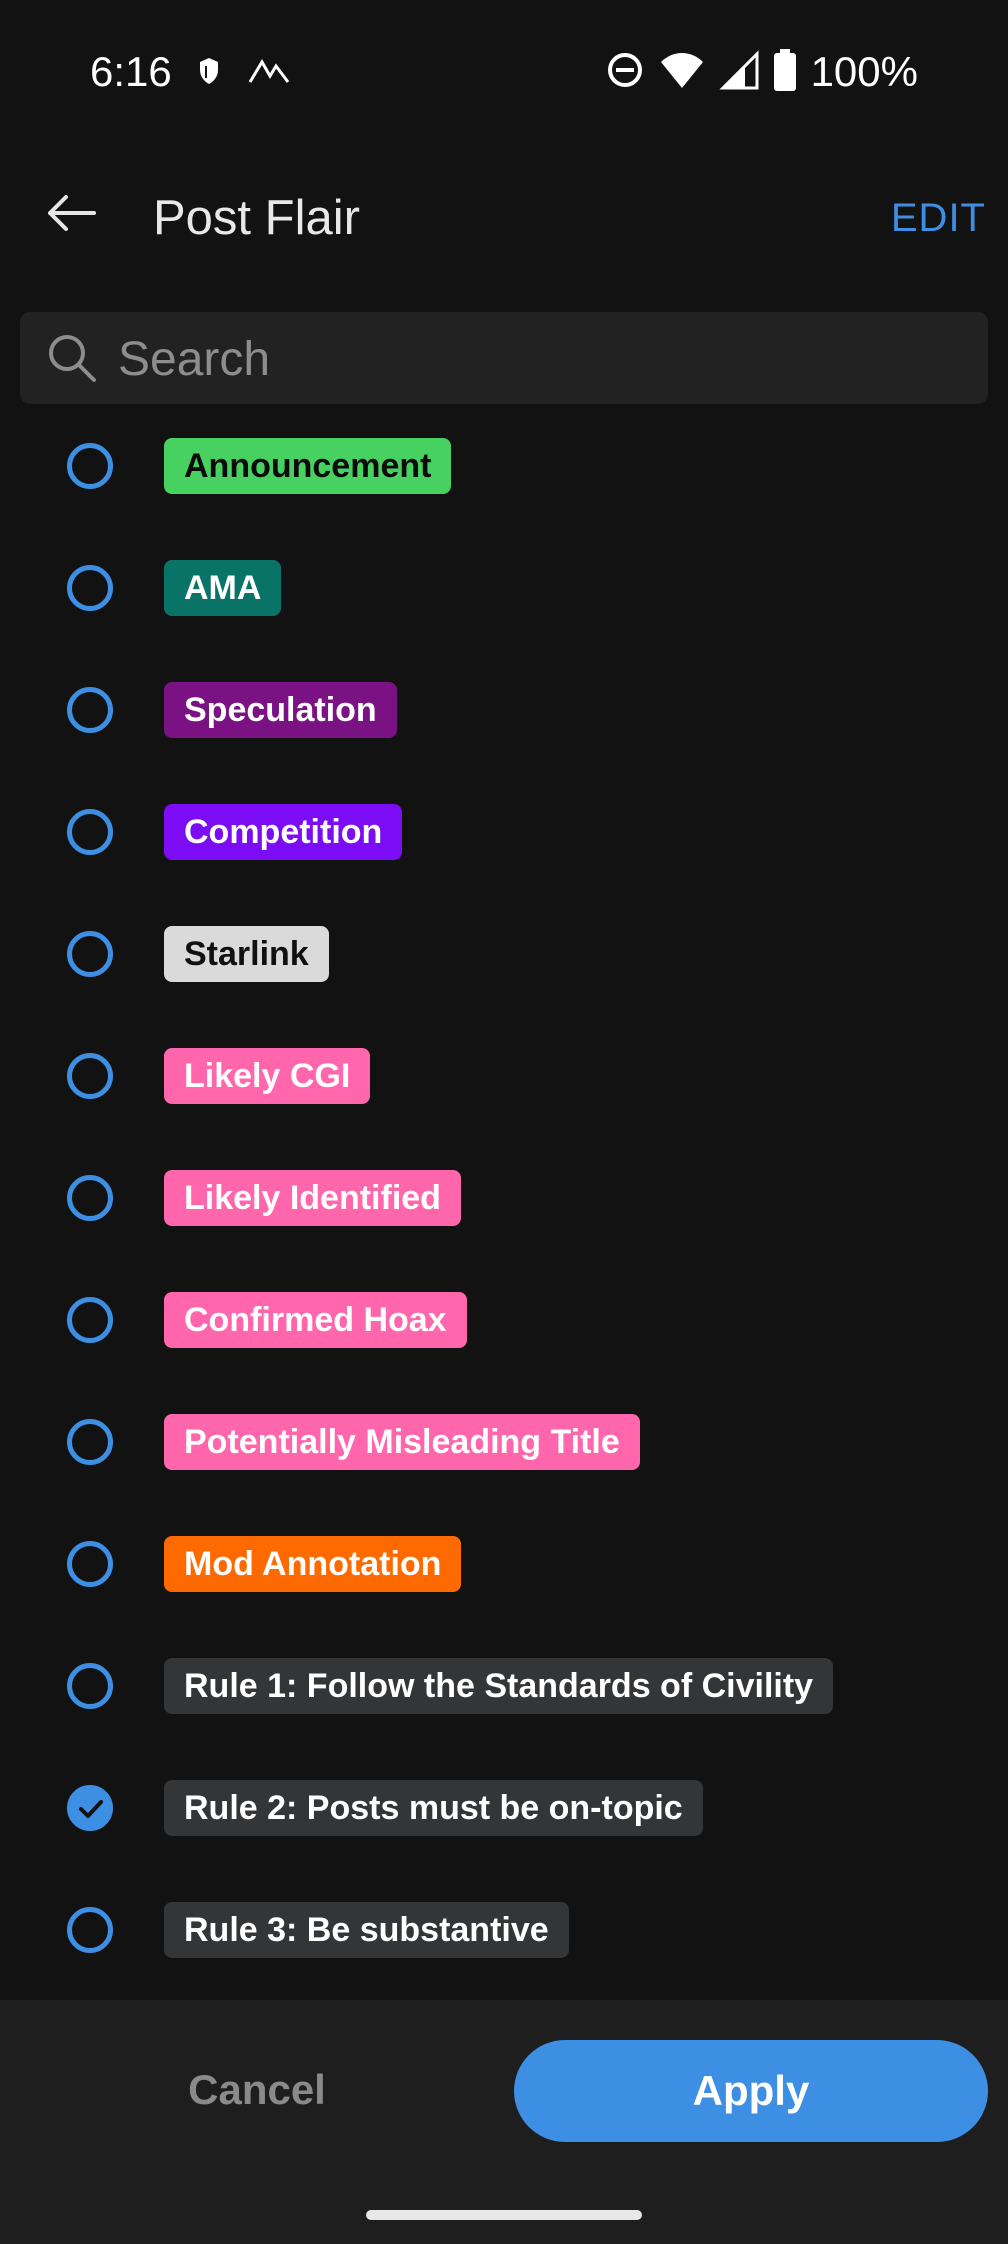 The height and width of the screenshot is (2244, 1008). I want to click on cell-signal-icon, so click(738, 72).